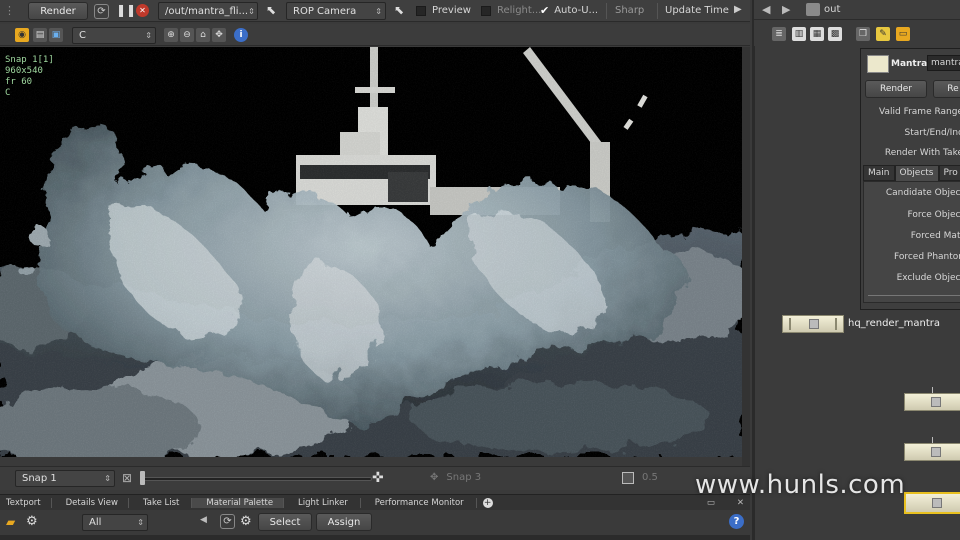 Image resolution: width=960 pixels, height=540 pixels. What do you see at coordinates (766, 9) in the screenshot?
I see `back-arrow-icon: ◀` at bounding box center [766, 9].